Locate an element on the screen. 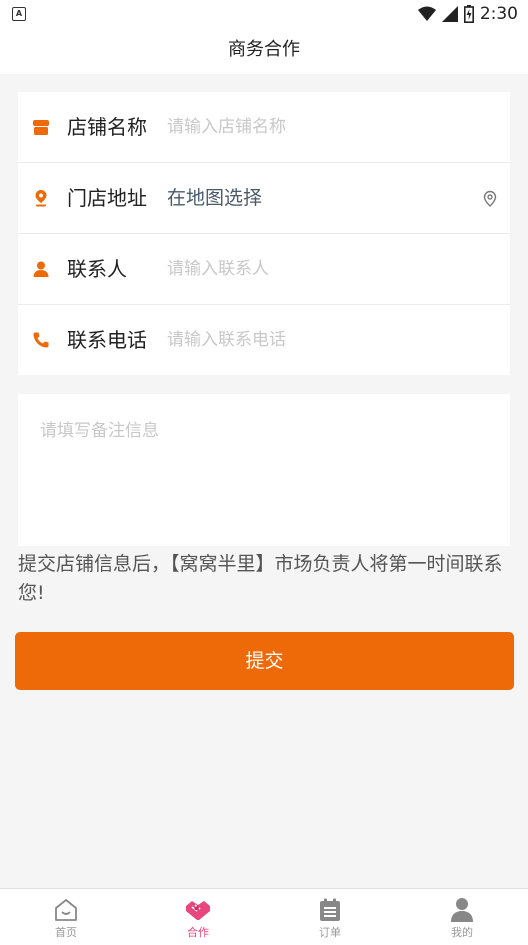  page-title: 商务合作 is located at coordinates (264, 51).